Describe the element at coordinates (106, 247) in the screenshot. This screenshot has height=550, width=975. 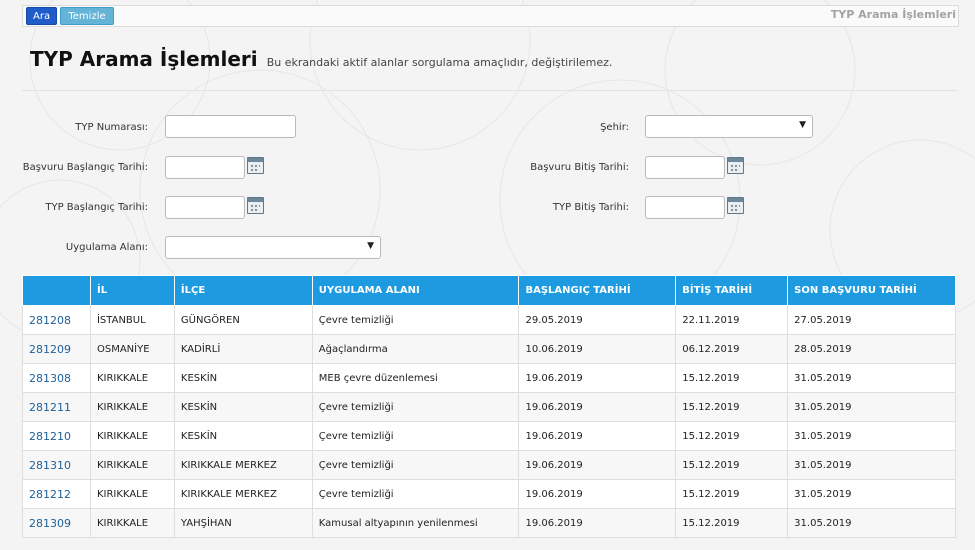
I see `application-area-label: Uygulama Alanı:` at that location.